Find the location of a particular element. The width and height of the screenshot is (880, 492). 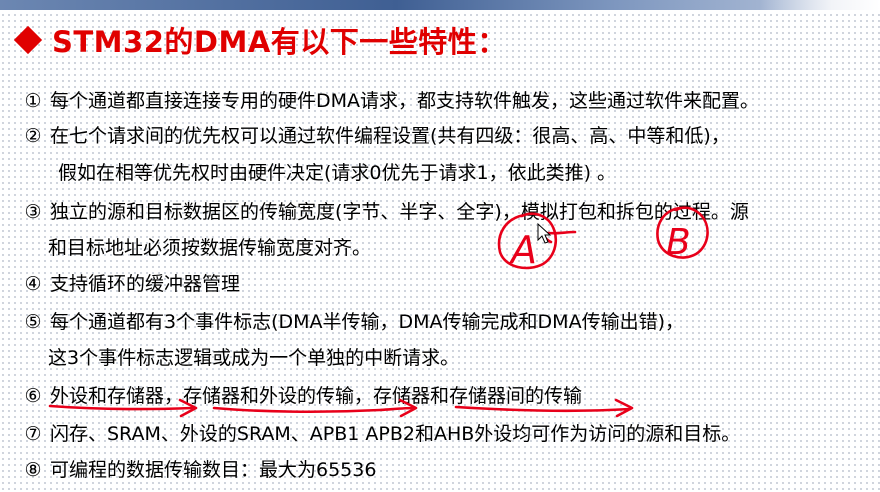

list-item-2-continuation: 假如在相等优先权时由硬件决定(请求0优先于请求1，依此类推) 。 is located at coordinates (337, 173).